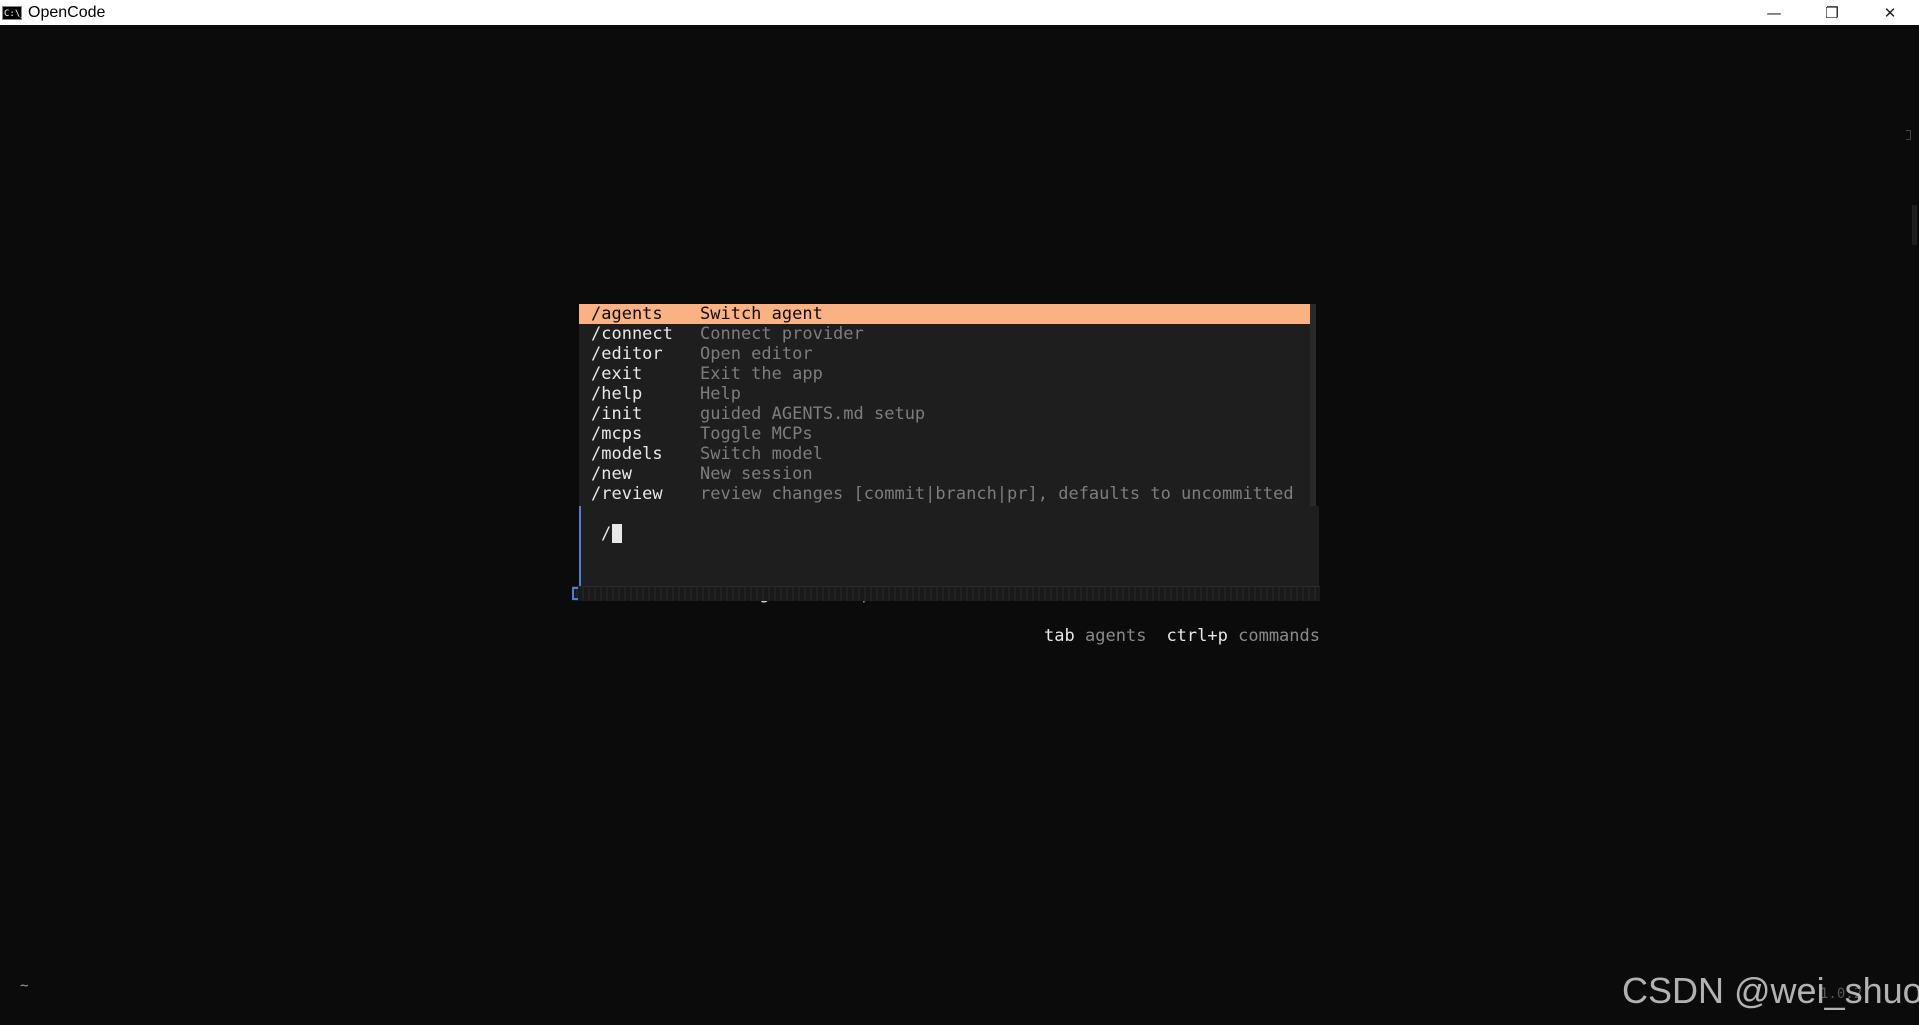 The height and width of the screenshot is (1025, 1919). What do you see at coordinates (606, 534) in the screenshot?
I see `prompt-input-value: /` at bounding box center [606, 534].